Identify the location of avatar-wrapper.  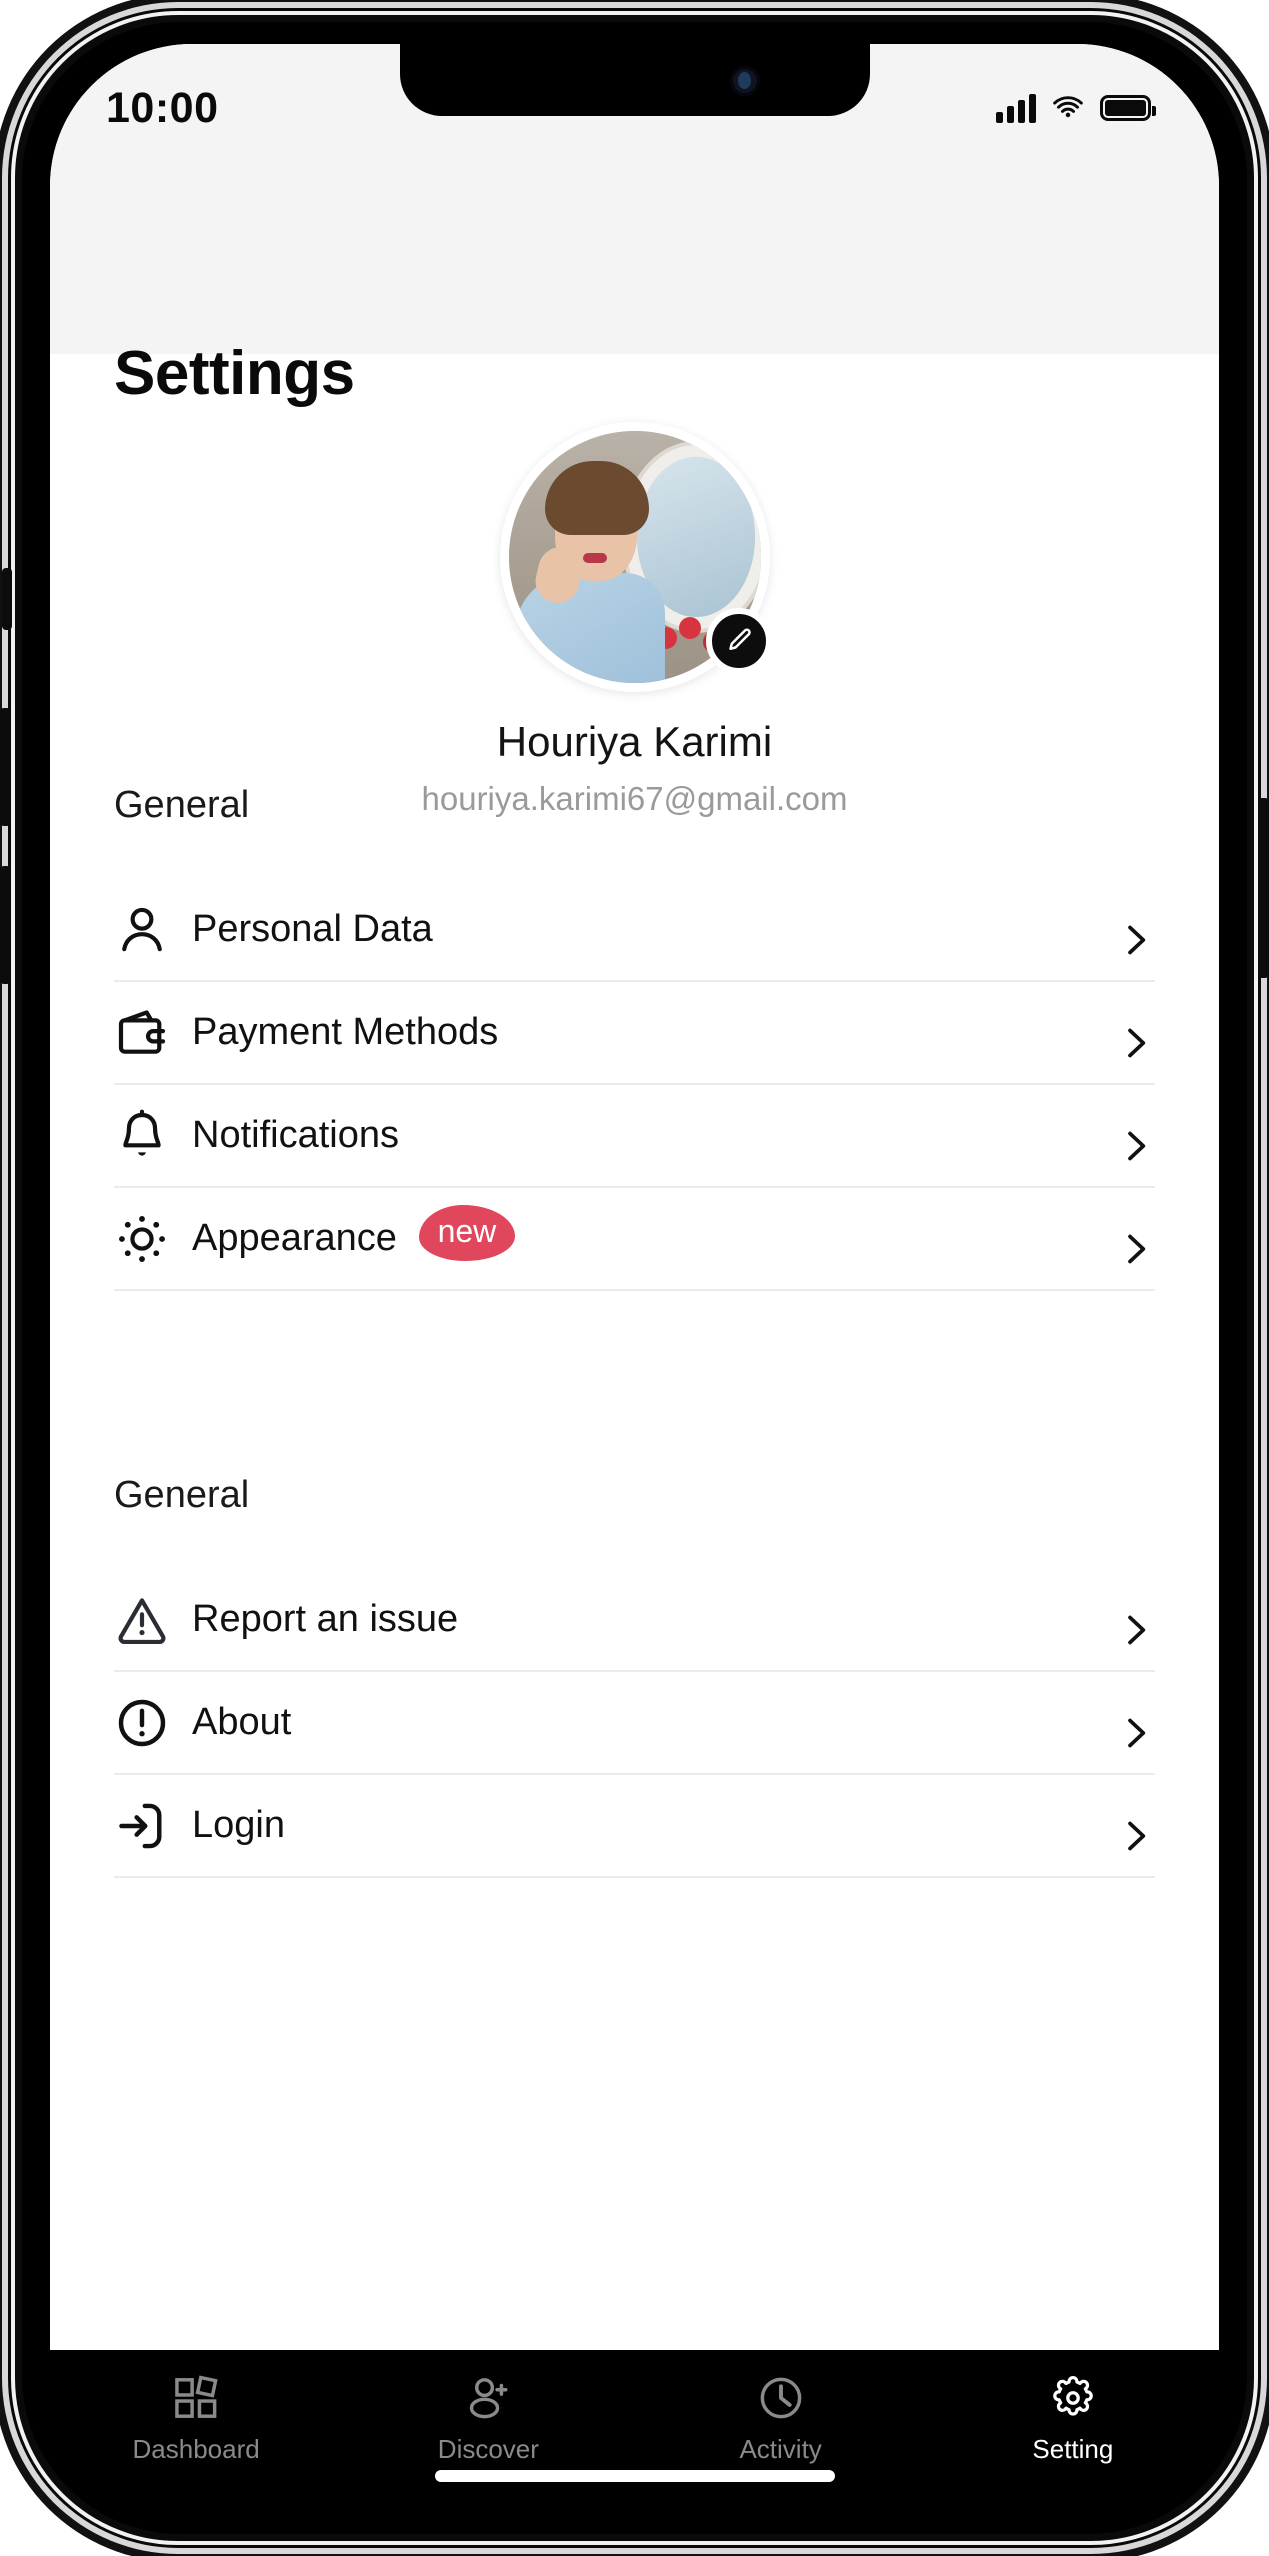
(635, 557).